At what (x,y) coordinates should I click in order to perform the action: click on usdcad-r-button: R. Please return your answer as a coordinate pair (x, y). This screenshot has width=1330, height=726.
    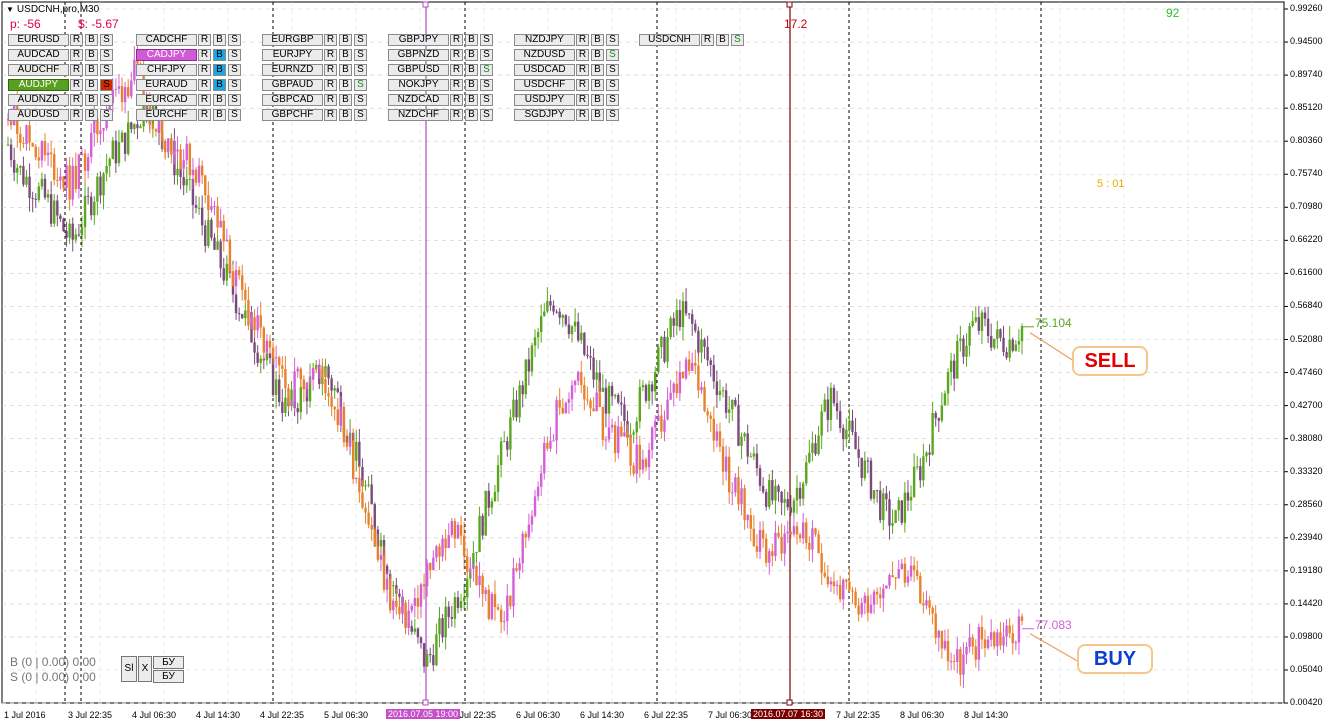
    Looking at the image, I should click on (582, 70).